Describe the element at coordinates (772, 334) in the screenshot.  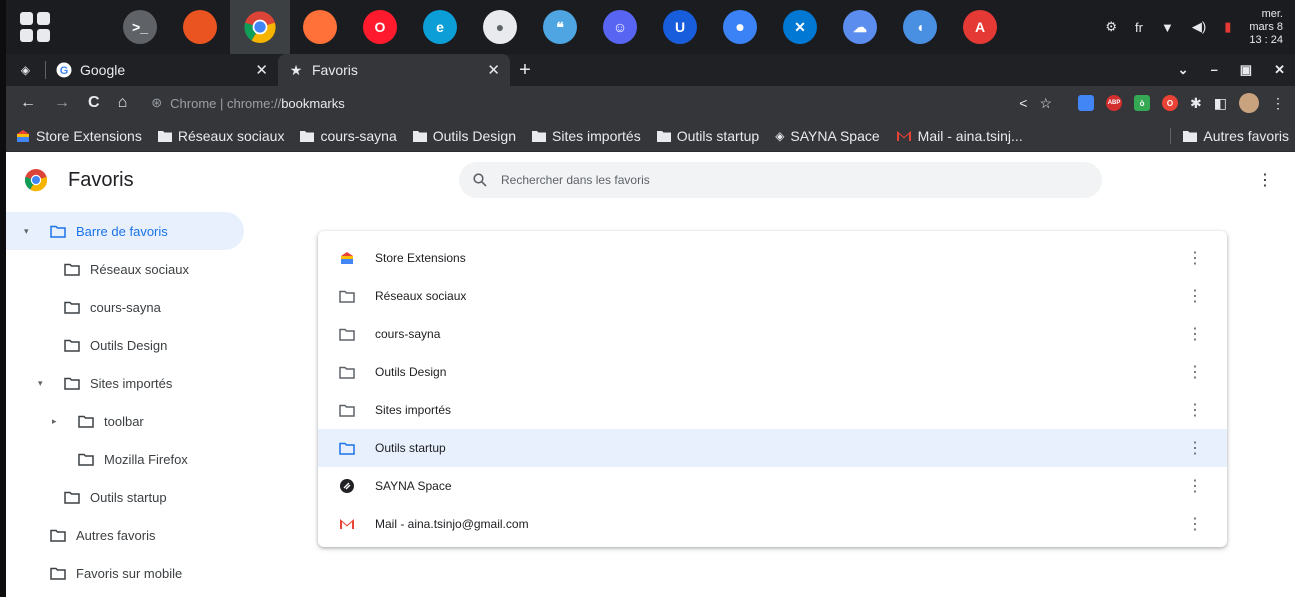
I see `list-item: cours-sayna ⋮` at that location.